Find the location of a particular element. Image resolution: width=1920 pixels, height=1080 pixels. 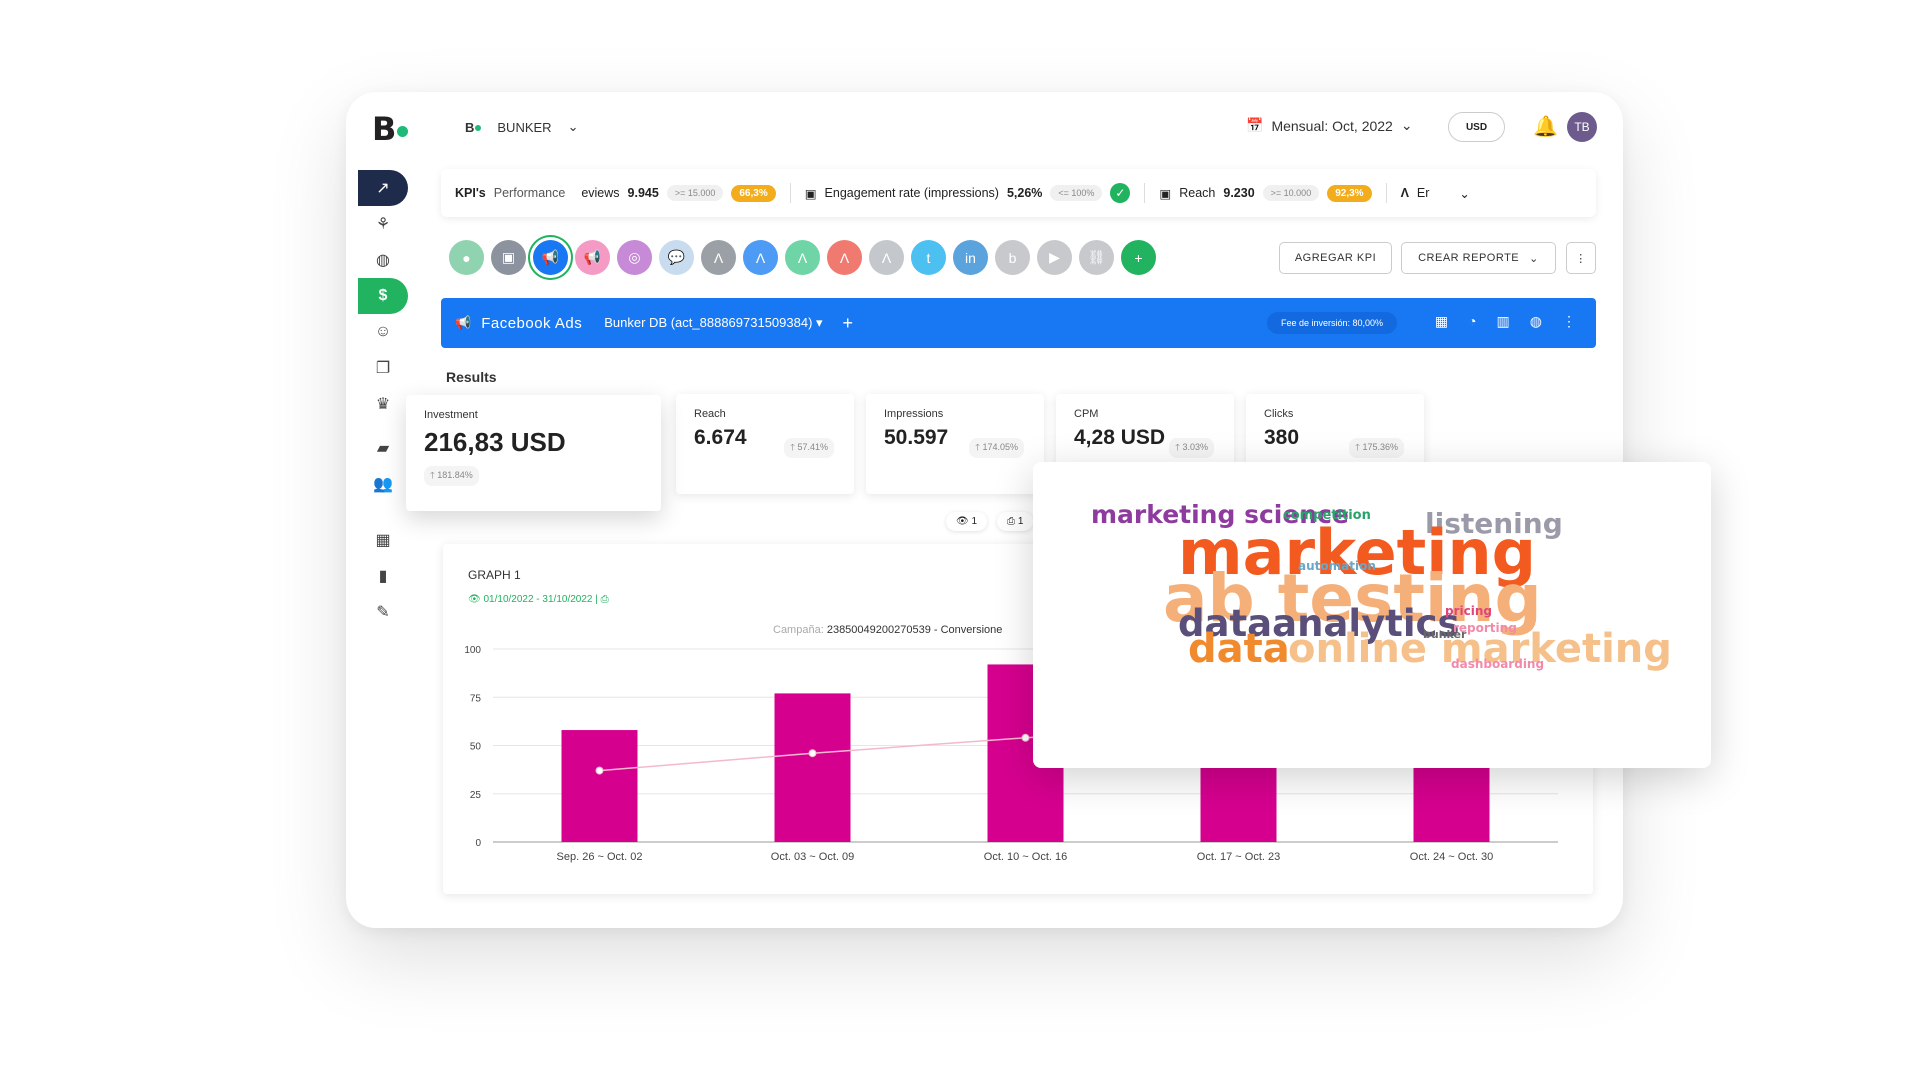

metric-label: CPM is located at coordinates (1086, 414).